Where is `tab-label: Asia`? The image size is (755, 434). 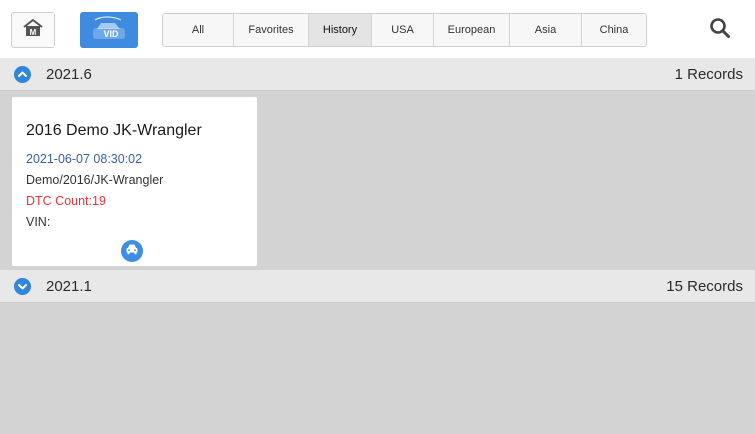
tab-label: Asia is located at coordinates (545, 30).